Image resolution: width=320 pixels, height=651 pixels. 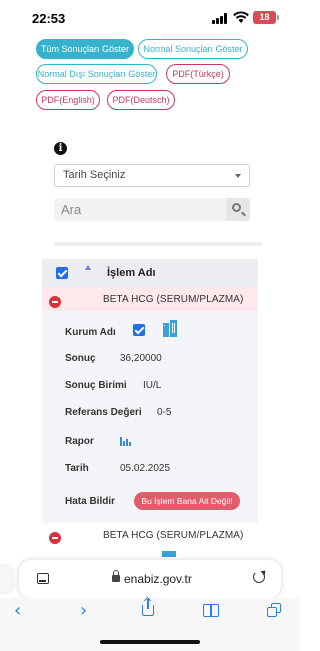 What do you see at coordinates (193, 49) in the screenshot?
I see `show-normal-results-button: Normal Sonuçları Göster` at bounding box center [193, 49].